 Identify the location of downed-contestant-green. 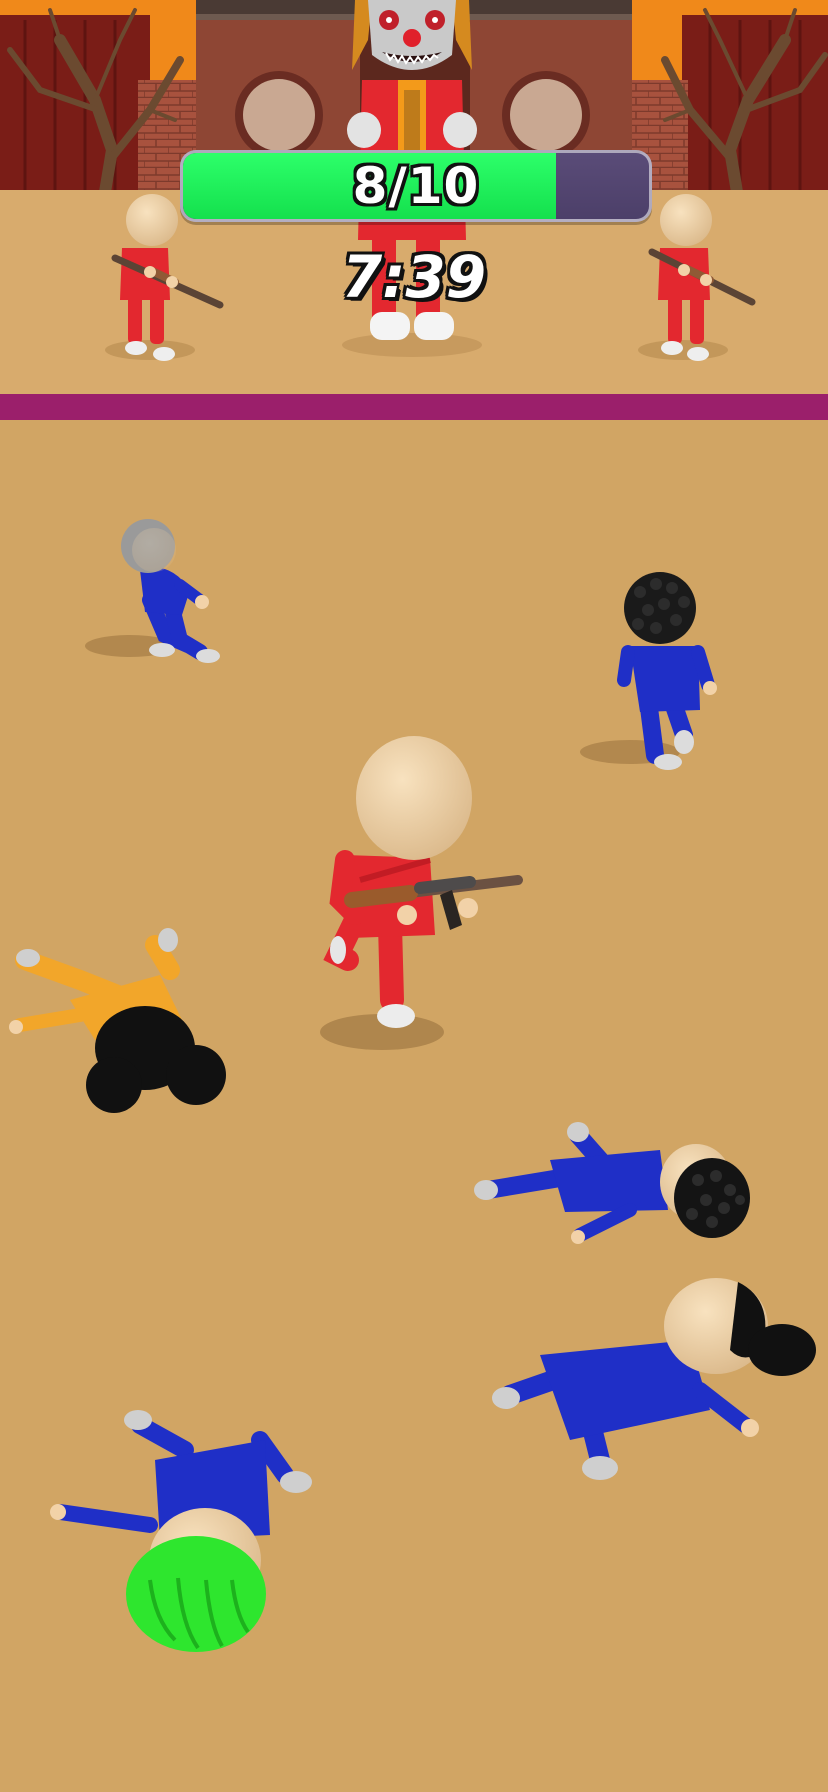
(181, 1531).